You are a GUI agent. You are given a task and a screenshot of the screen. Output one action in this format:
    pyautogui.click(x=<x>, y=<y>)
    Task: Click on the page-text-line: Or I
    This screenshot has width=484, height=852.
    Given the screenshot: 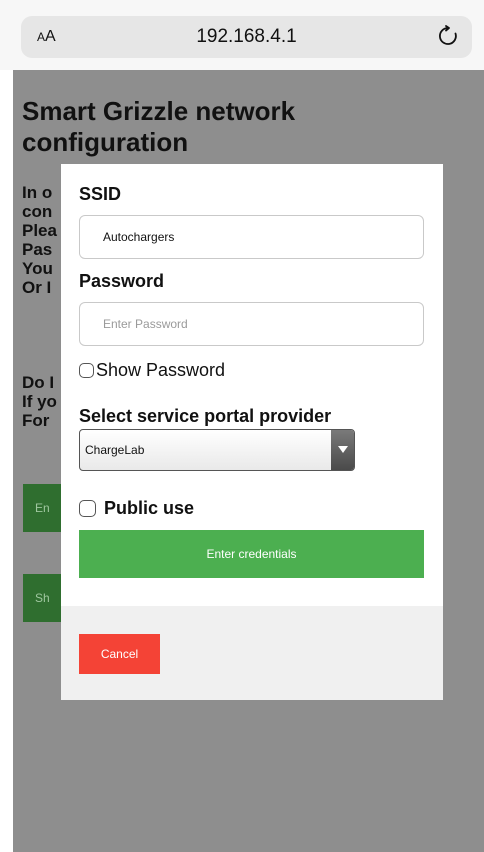 What is the action you would take?
    pyautogui.click(x=37, y=287)
    